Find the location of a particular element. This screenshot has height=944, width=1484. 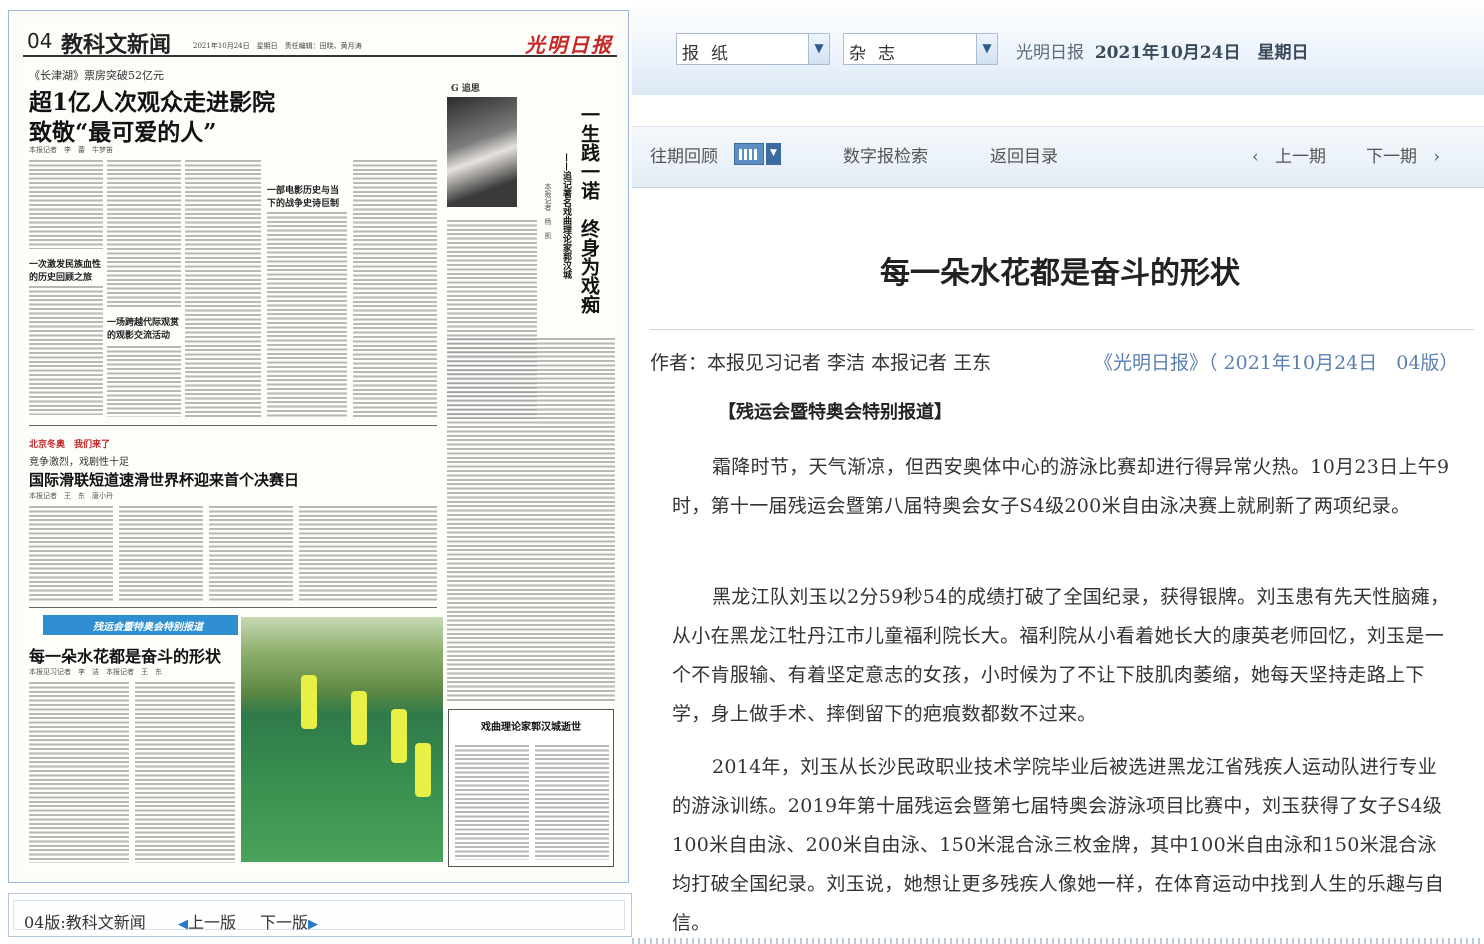

next-page-label: 下一版 is located at coordinates (284, 922).